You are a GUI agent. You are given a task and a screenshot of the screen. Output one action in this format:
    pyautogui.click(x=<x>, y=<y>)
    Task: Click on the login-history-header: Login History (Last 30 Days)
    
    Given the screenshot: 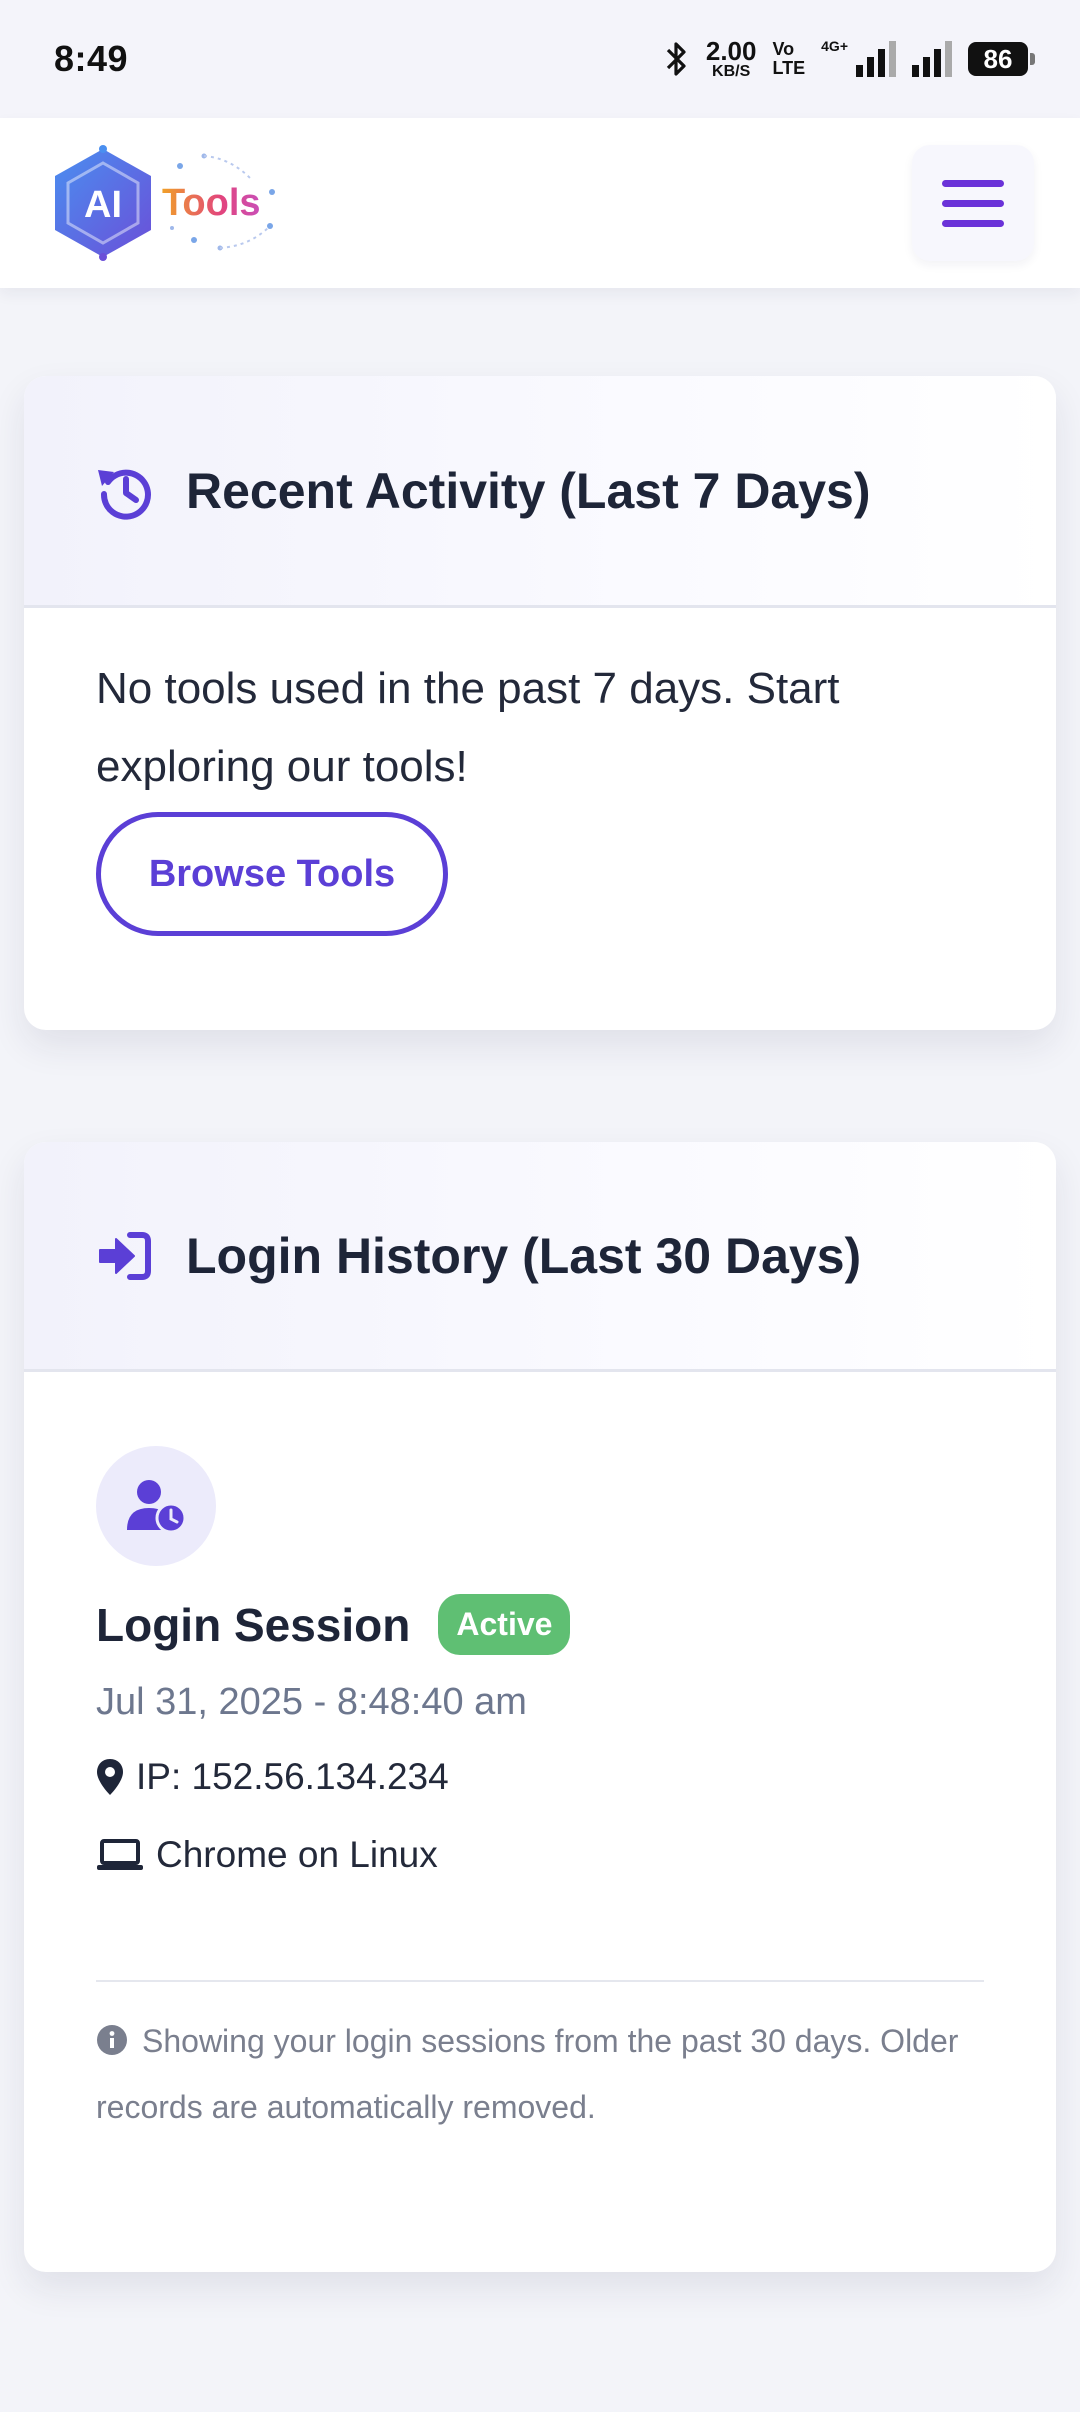 What is the action you would take?
    pyautogui.click(x=540, y=1257)
    